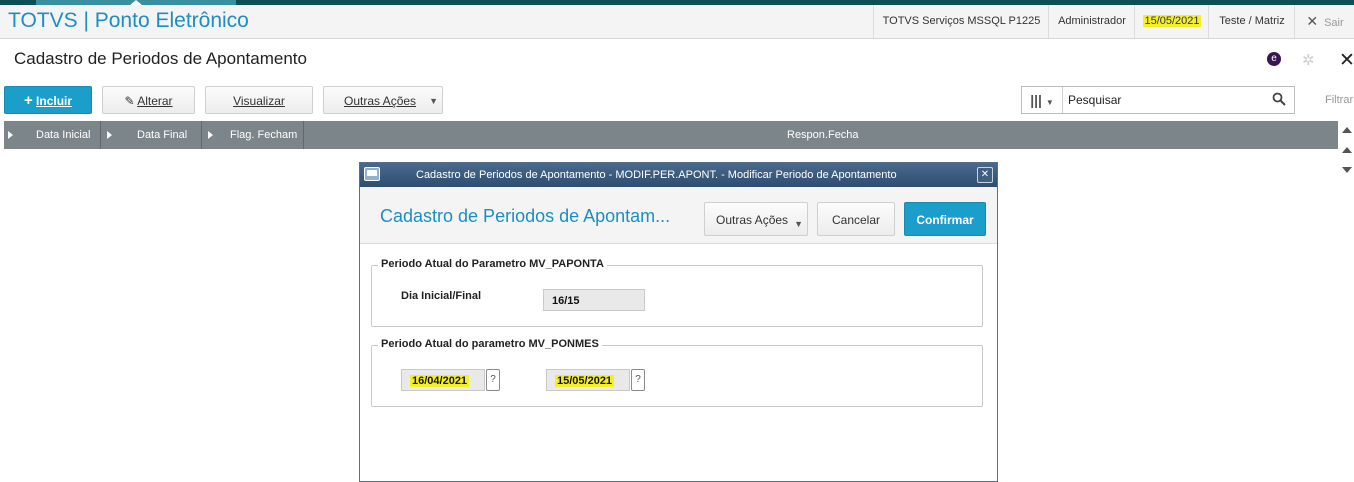 Image resolution: width=1354 pixels, height=482 pixels. I want to click on group-mv-paponta-legend: Periodo Atual do Parametro MV_PAPONTA, so click(492, 264).